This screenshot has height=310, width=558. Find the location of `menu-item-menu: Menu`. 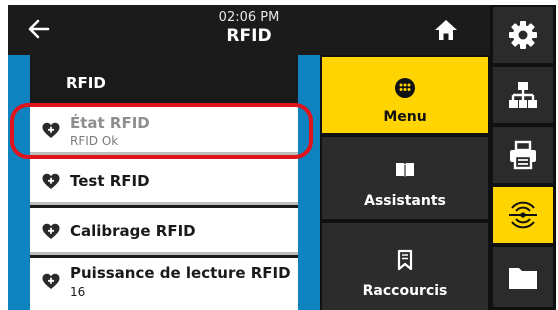

menu-item-menu: Menu is located at coordinates (405, 95).